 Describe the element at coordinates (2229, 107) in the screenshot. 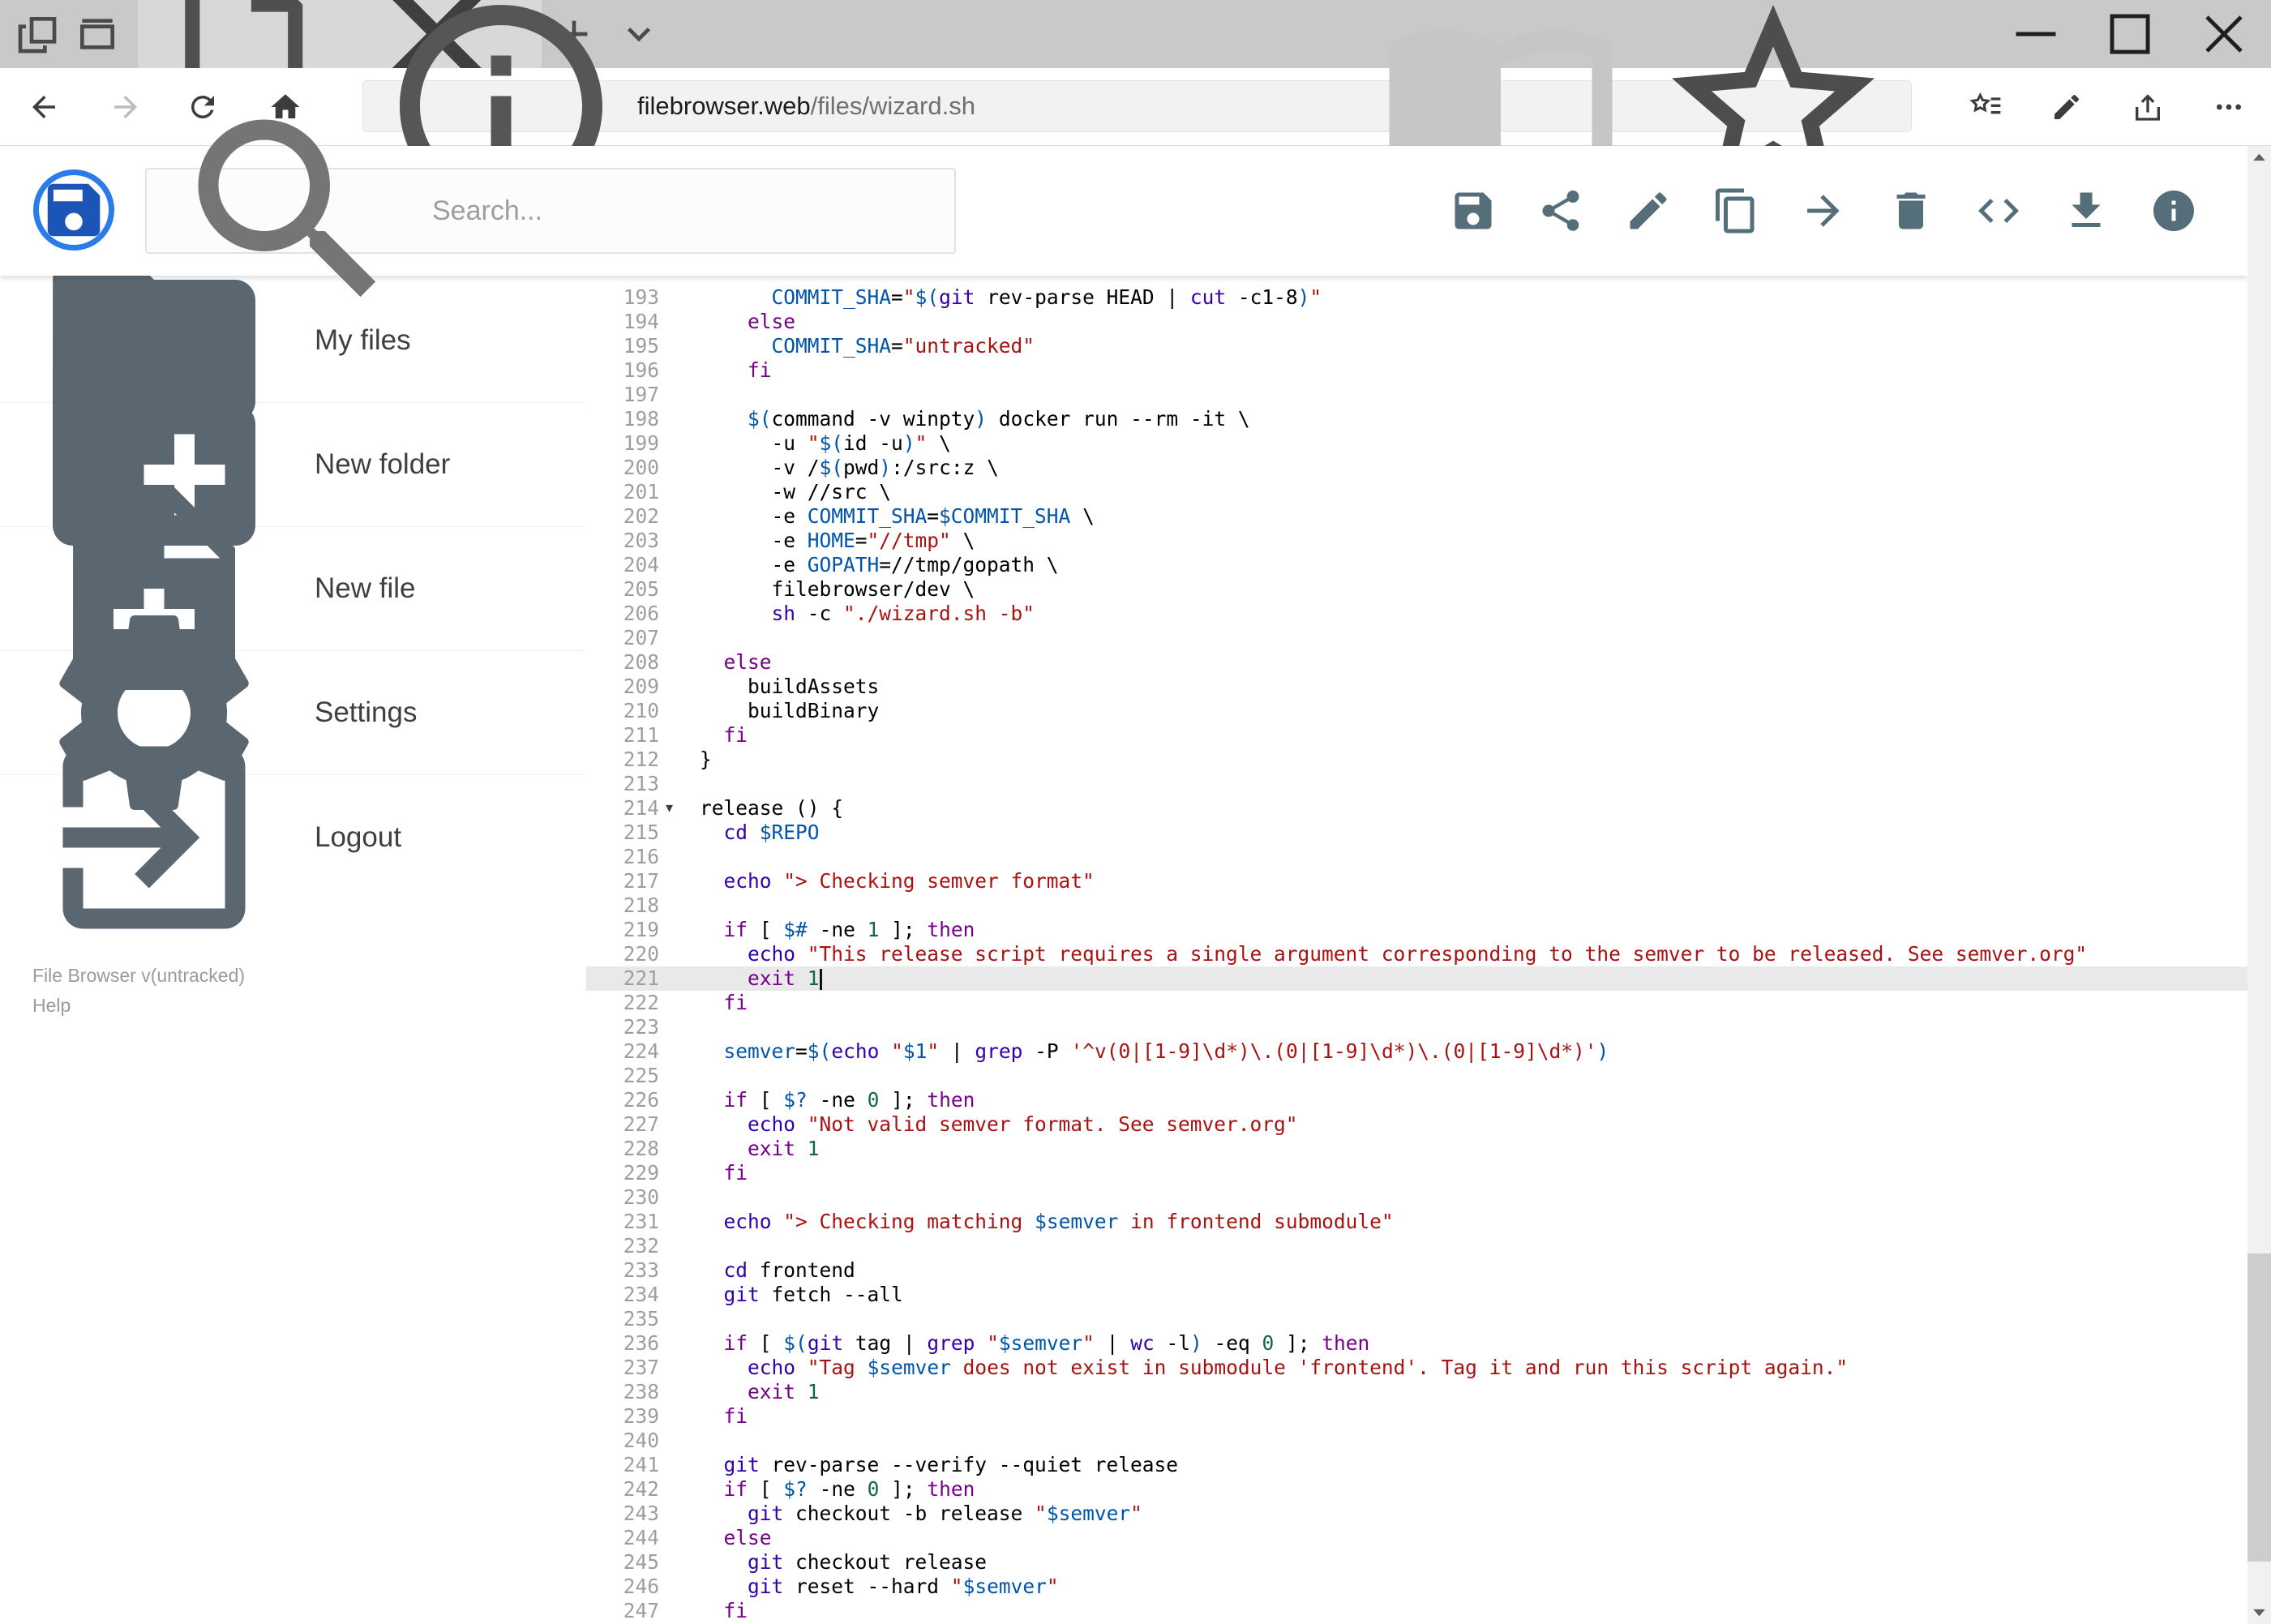

I see `more-dots-icon` at that location.